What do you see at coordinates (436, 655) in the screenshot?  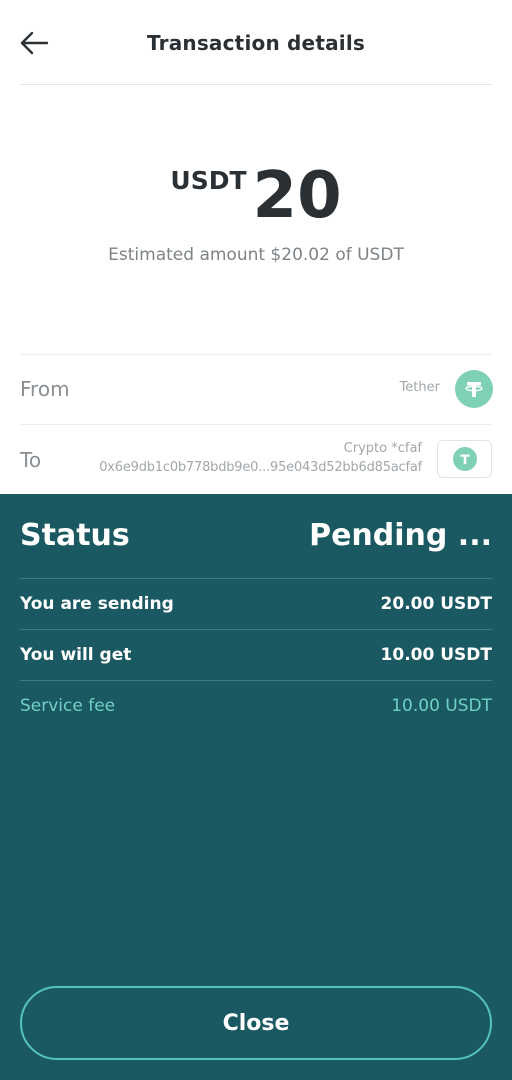 I see `receive-value: 10.00 USDT` at bounding box center [436, 655].